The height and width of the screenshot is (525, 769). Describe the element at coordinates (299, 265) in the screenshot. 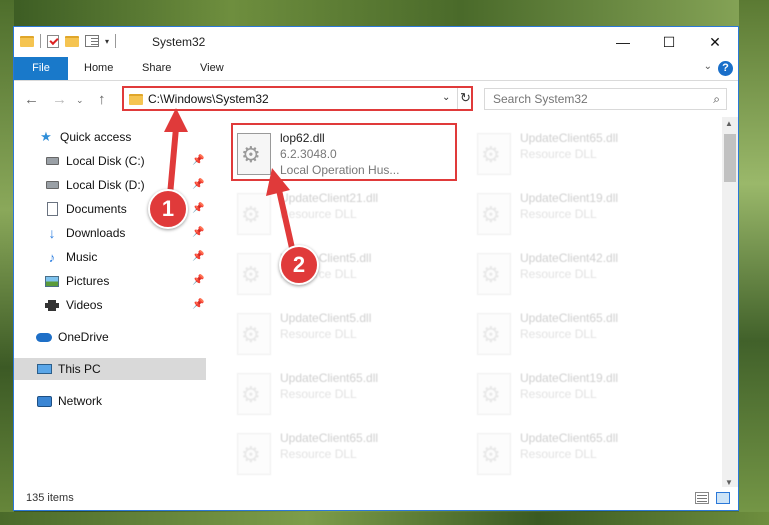

I see `step-two-badge: 2` at that location.